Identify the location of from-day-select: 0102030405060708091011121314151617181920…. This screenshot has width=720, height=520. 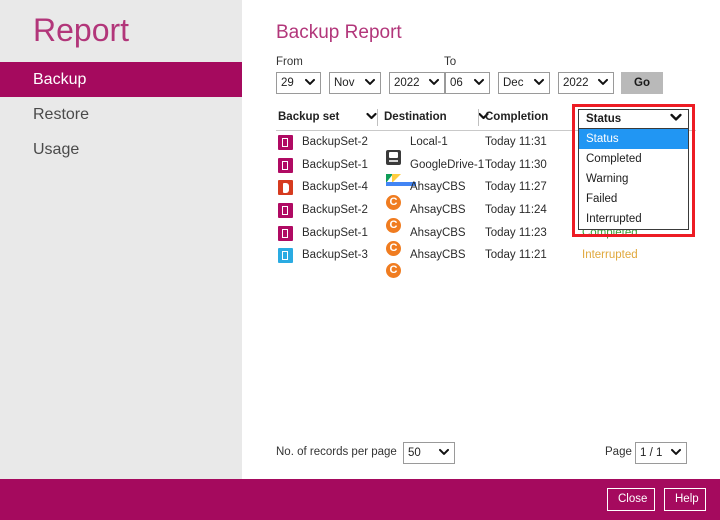
(298, 83).